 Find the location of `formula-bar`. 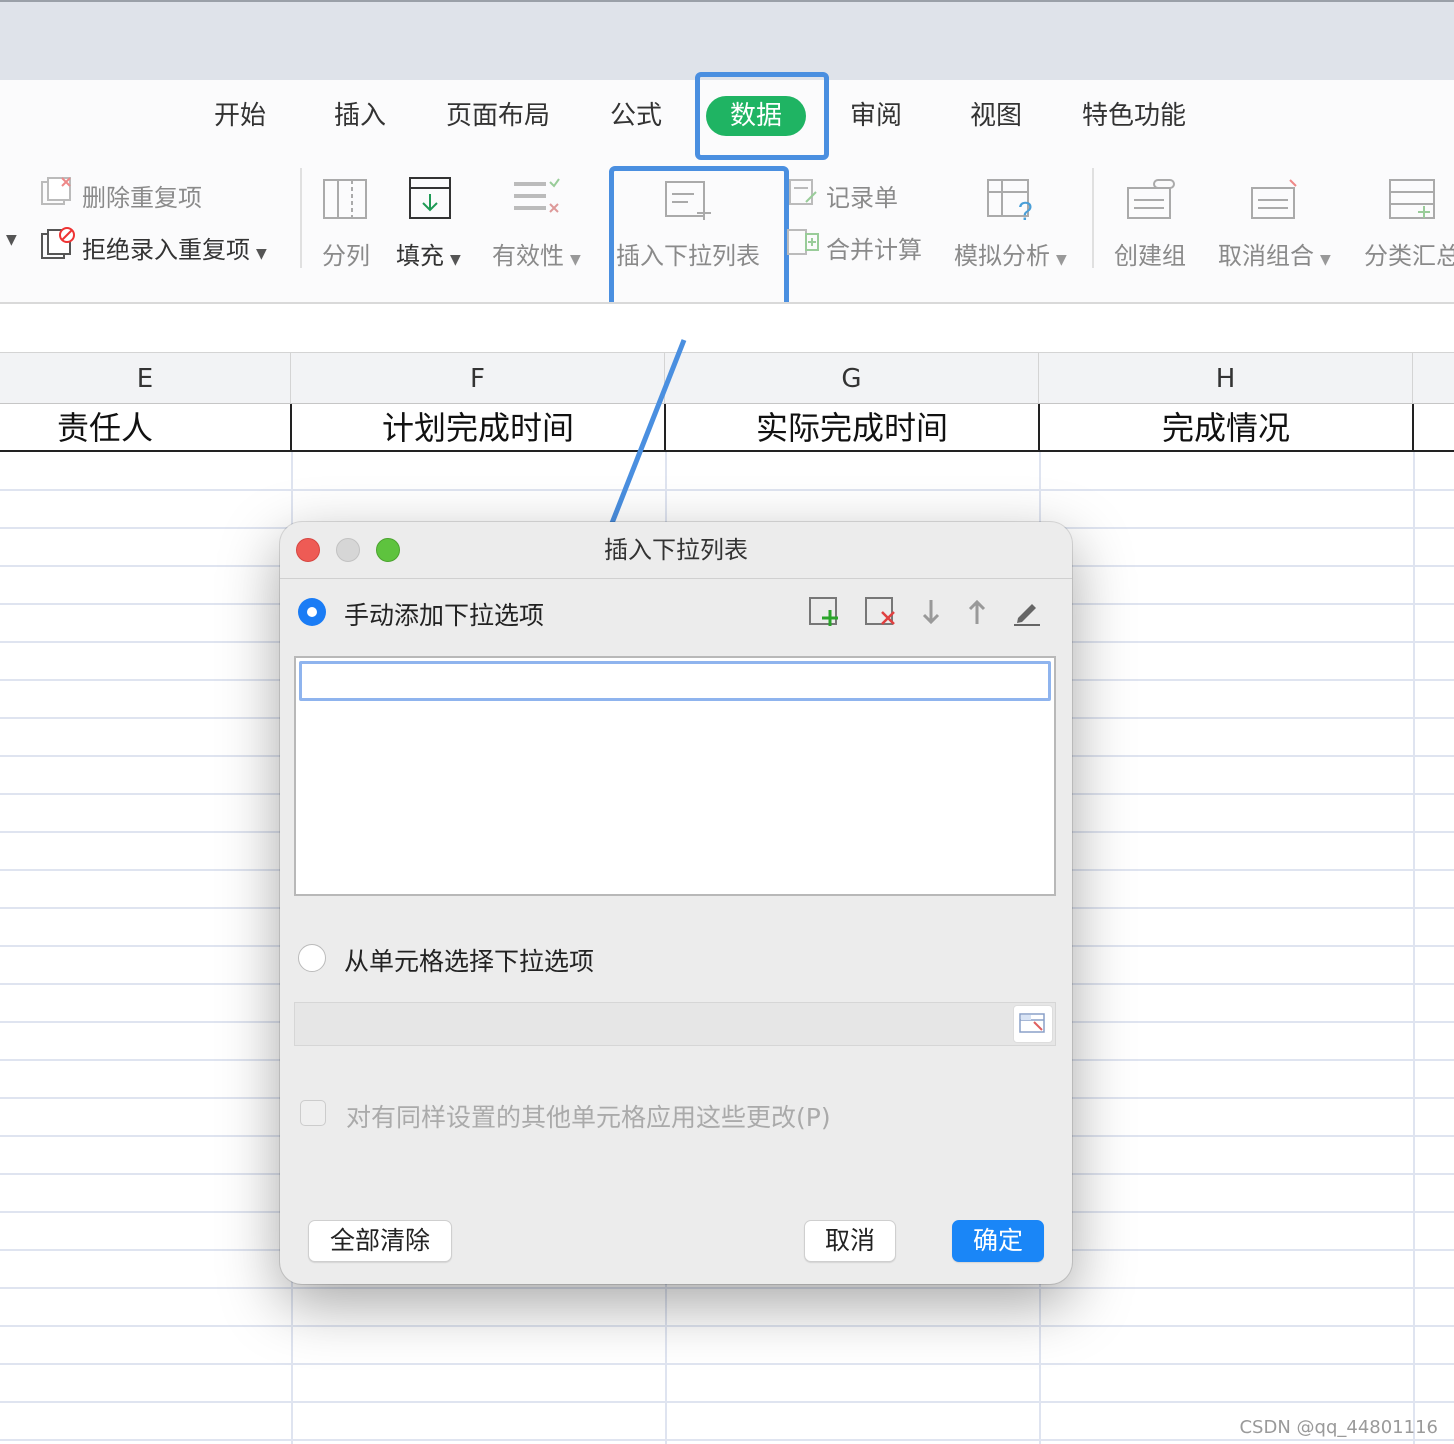

formula-bar is located at coordinates (727, 328).